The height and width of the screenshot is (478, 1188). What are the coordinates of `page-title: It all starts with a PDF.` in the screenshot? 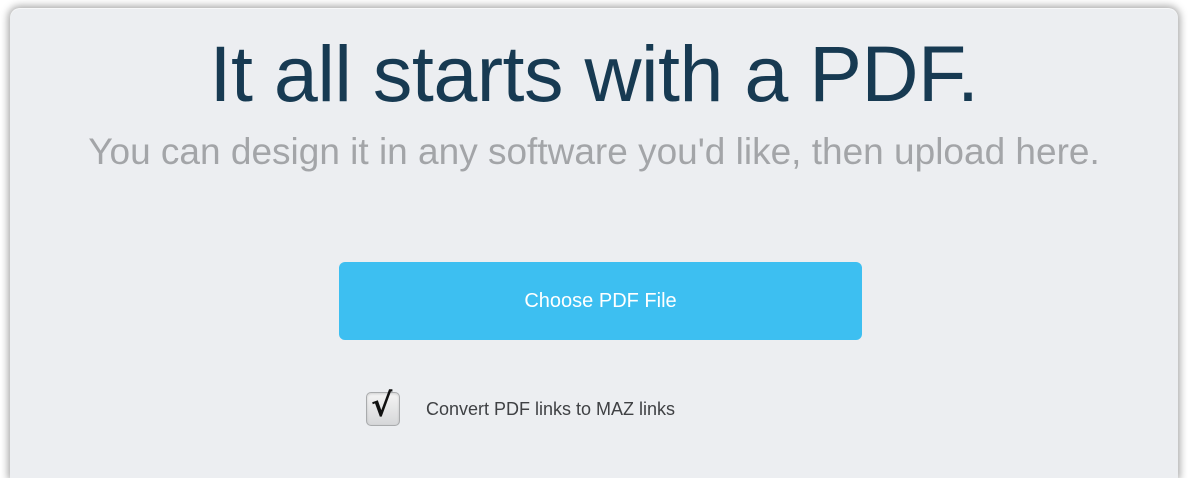 It's located at (594, 73).